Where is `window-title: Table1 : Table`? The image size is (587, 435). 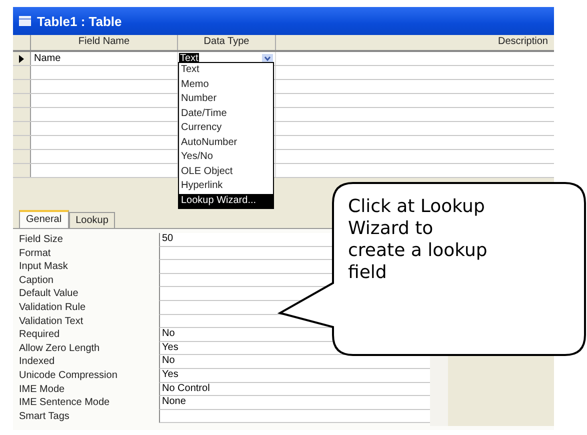 window-title: Table1 : Table is located at coordinates (79, 21).